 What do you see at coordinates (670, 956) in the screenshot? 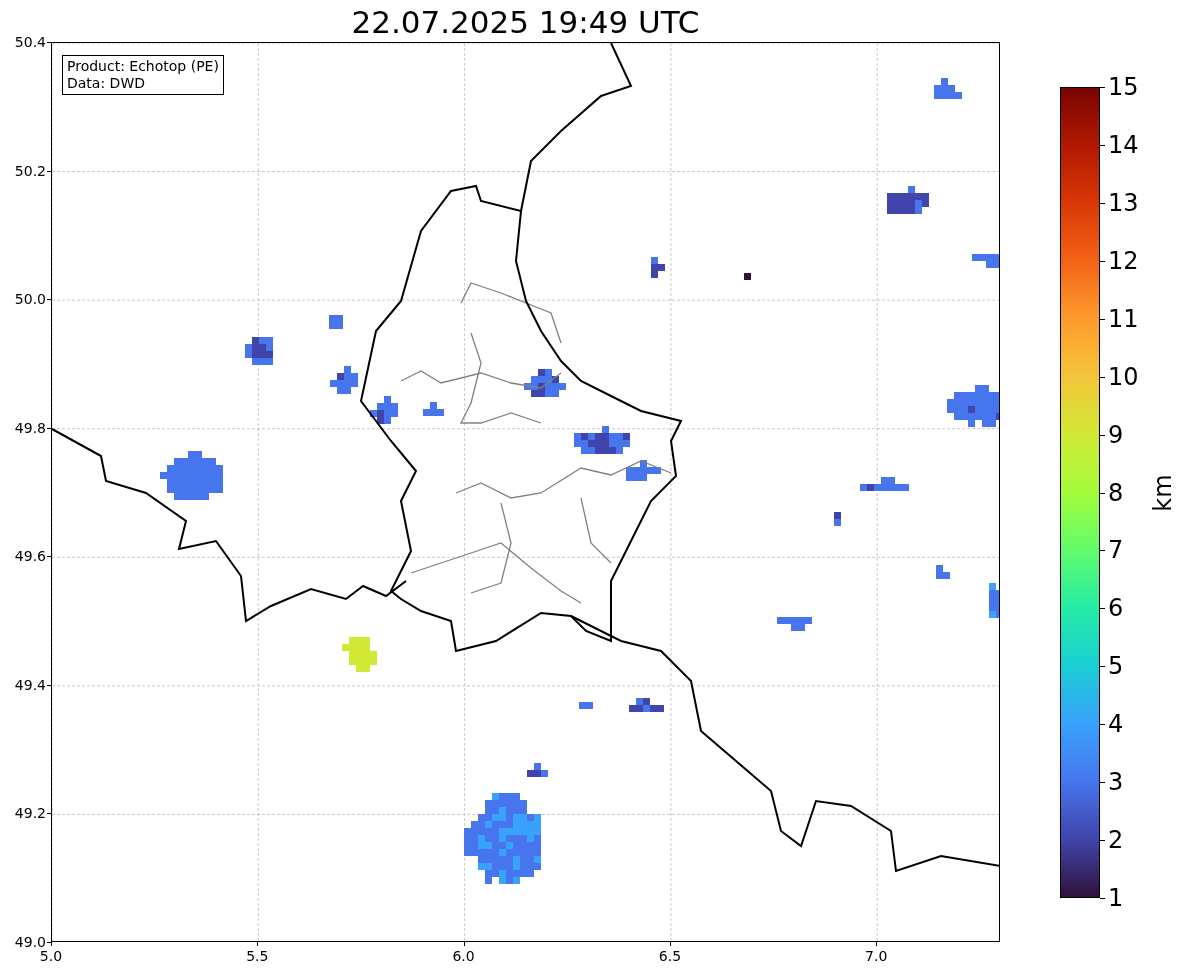
I see `axis-tick-label: 6.5` at bounding box center [670, 956].